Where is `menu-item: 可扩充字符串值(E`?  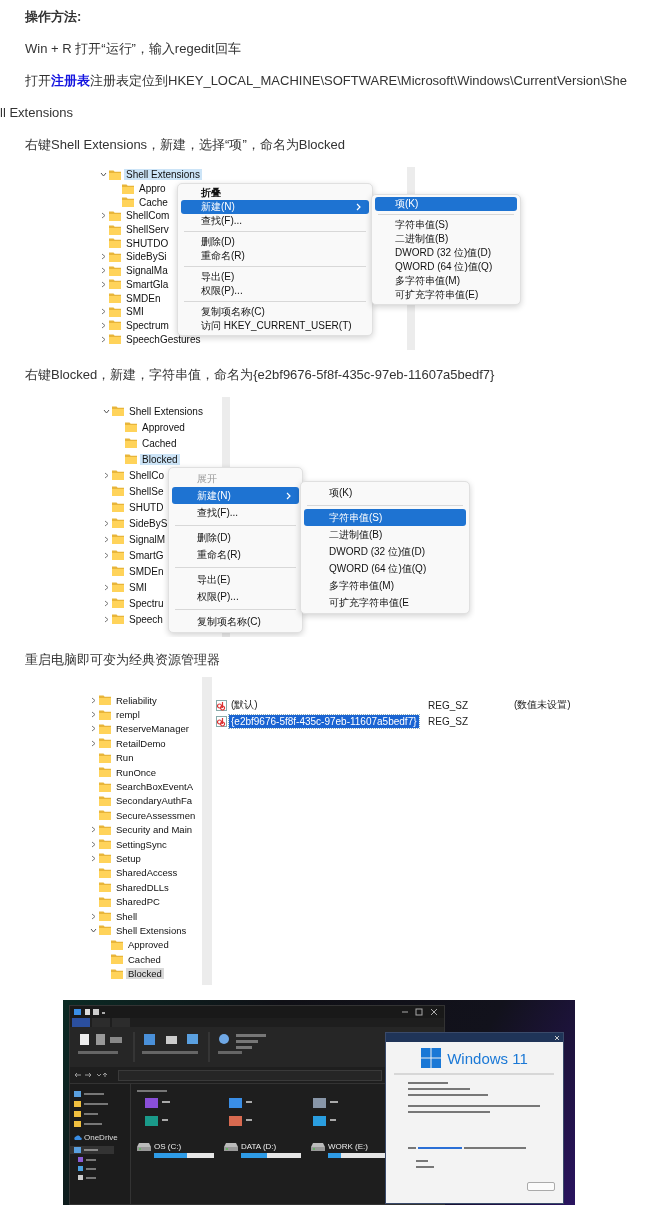
menu-item: 可扩充字符串值(E is located at coordinates (385, 602).